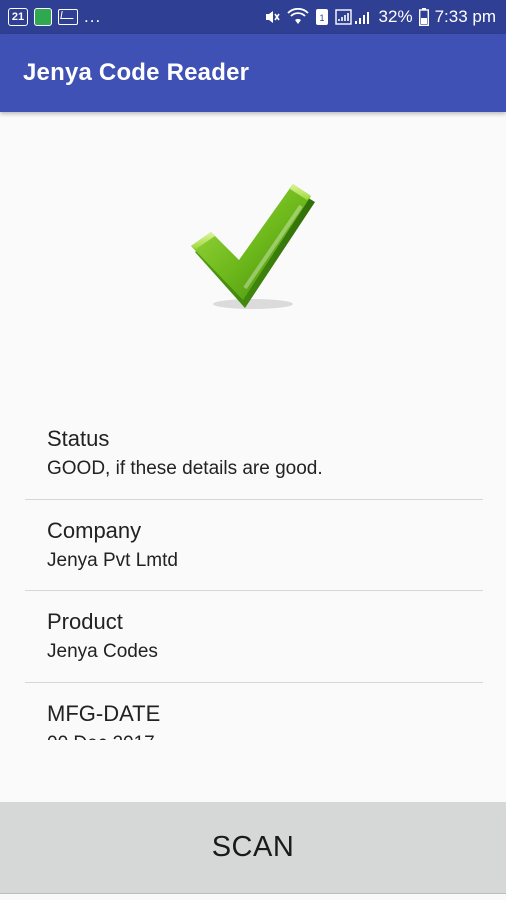 The image size is (506, 900). What do you see at coordinates (185, 468) in the screenshot?
I see `detail-value: GOOD, if these details are good.` at bounding box center [185, 468].